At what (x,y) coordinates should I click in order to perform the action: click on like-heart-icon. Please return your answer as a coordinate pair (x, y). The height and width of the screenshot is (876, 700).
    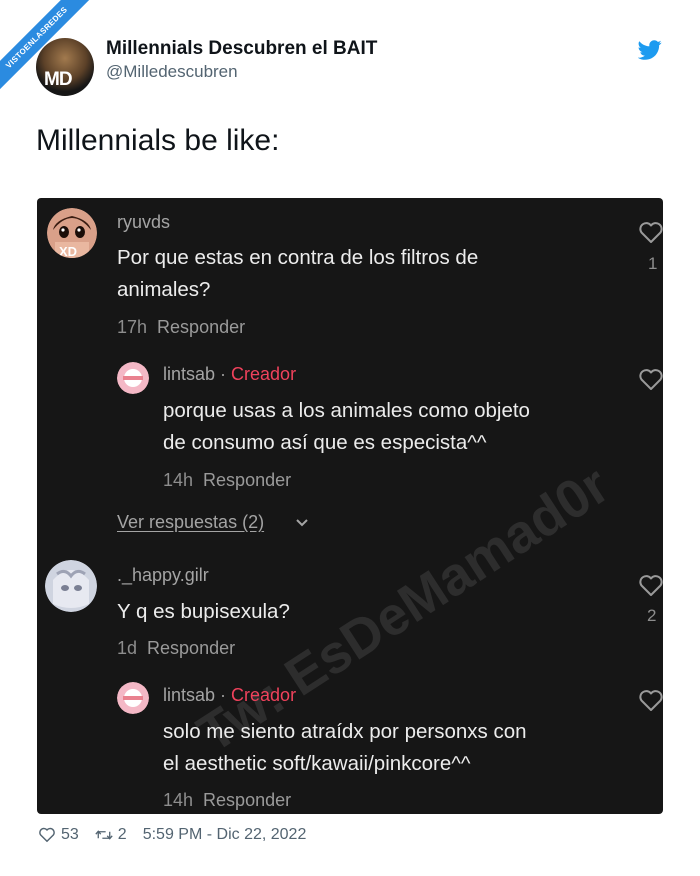
    Looking at the image, I should click on (47, 835).